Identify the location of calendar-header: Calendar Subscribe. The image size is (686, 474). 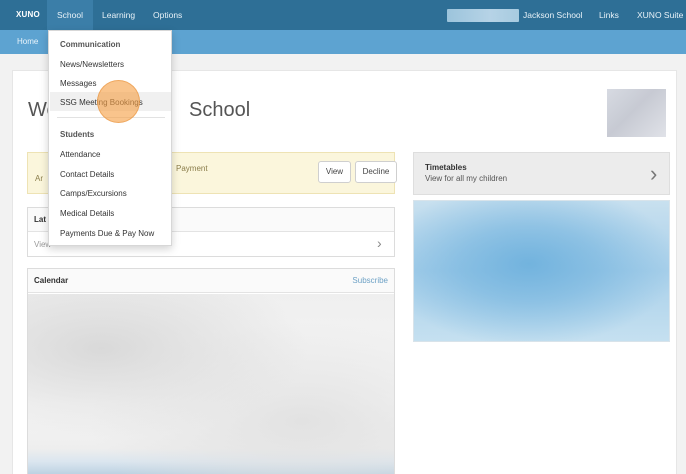
(211, 281).